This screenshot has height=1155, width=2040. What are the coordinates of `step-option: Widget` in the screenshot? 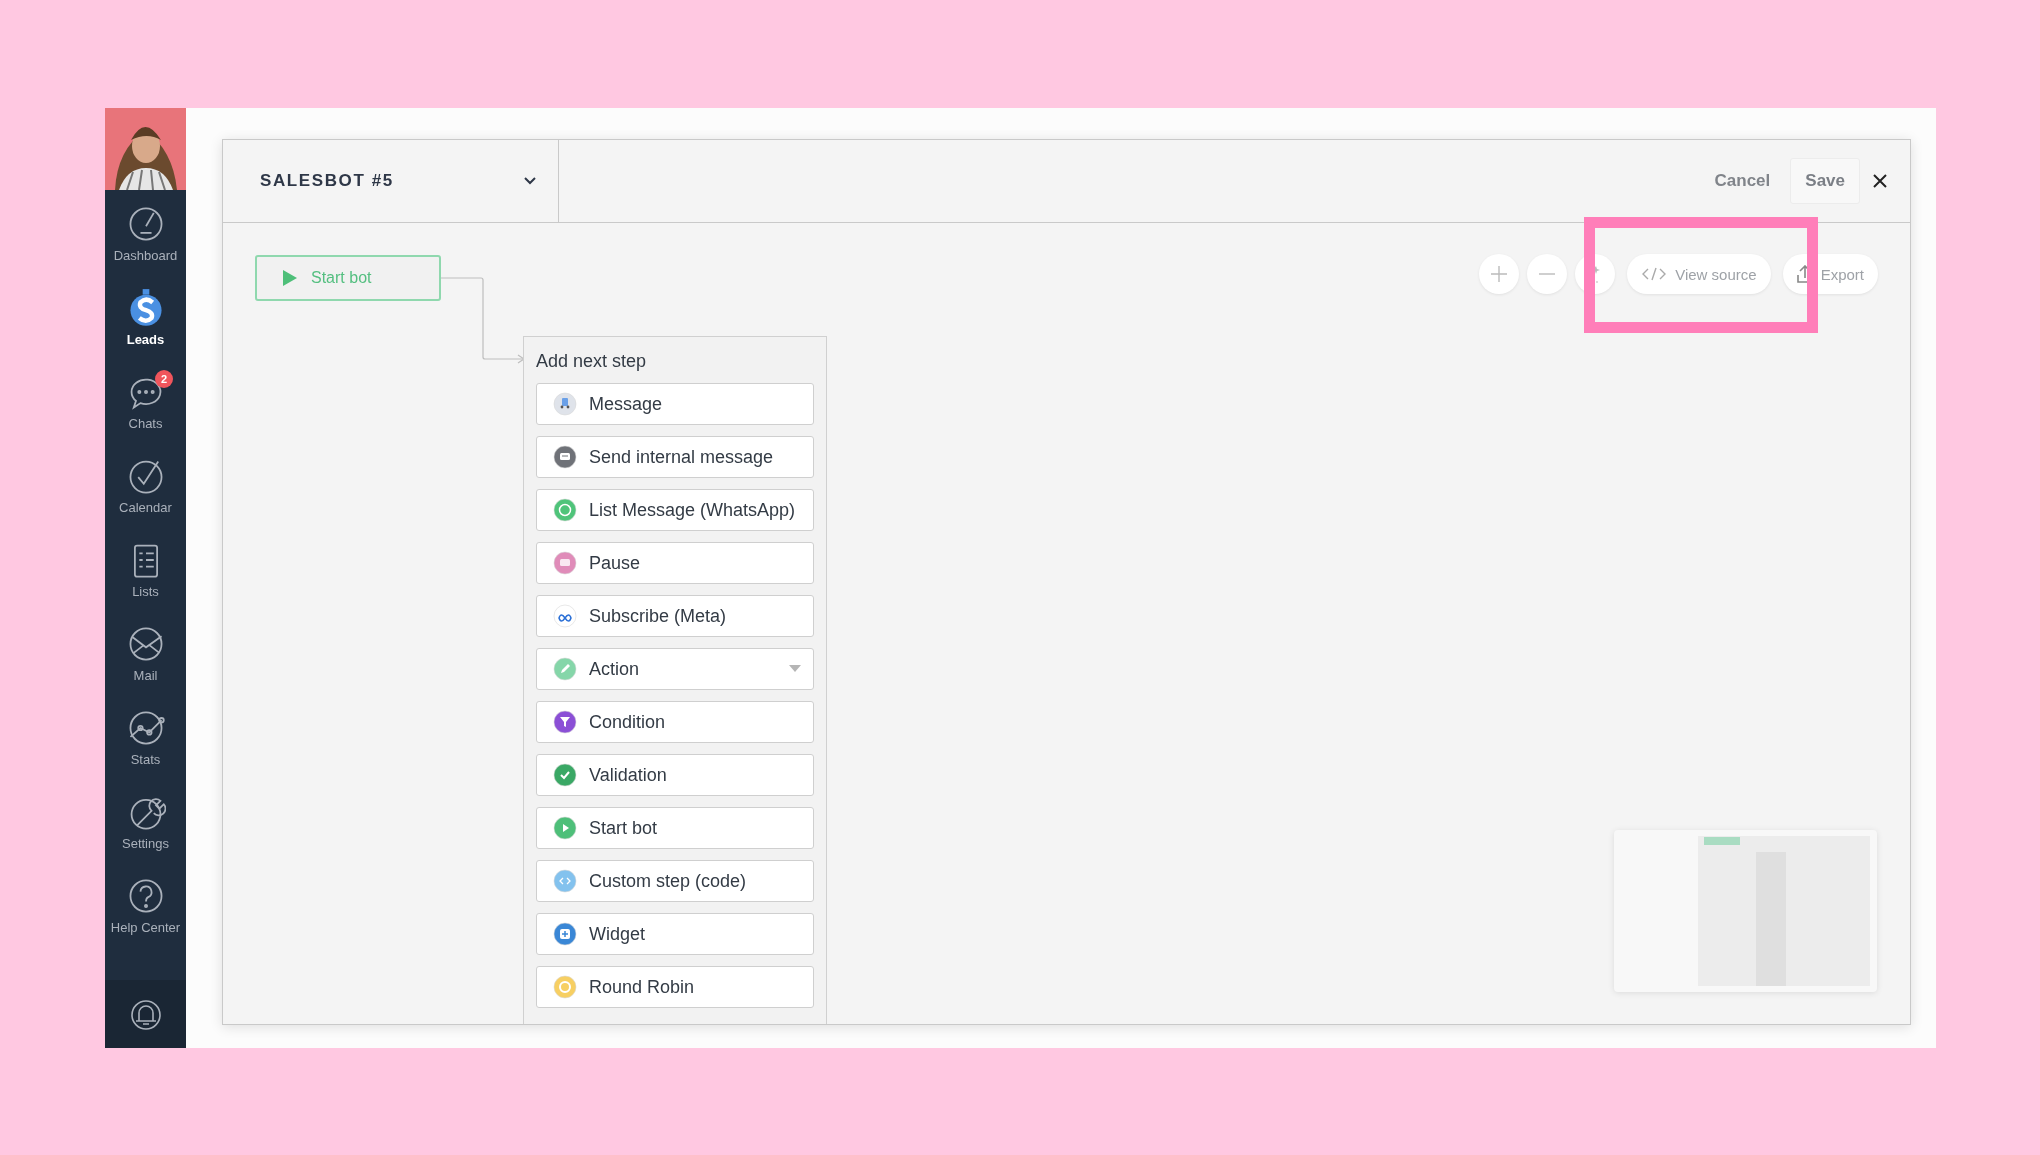 It's located at (675, 934).